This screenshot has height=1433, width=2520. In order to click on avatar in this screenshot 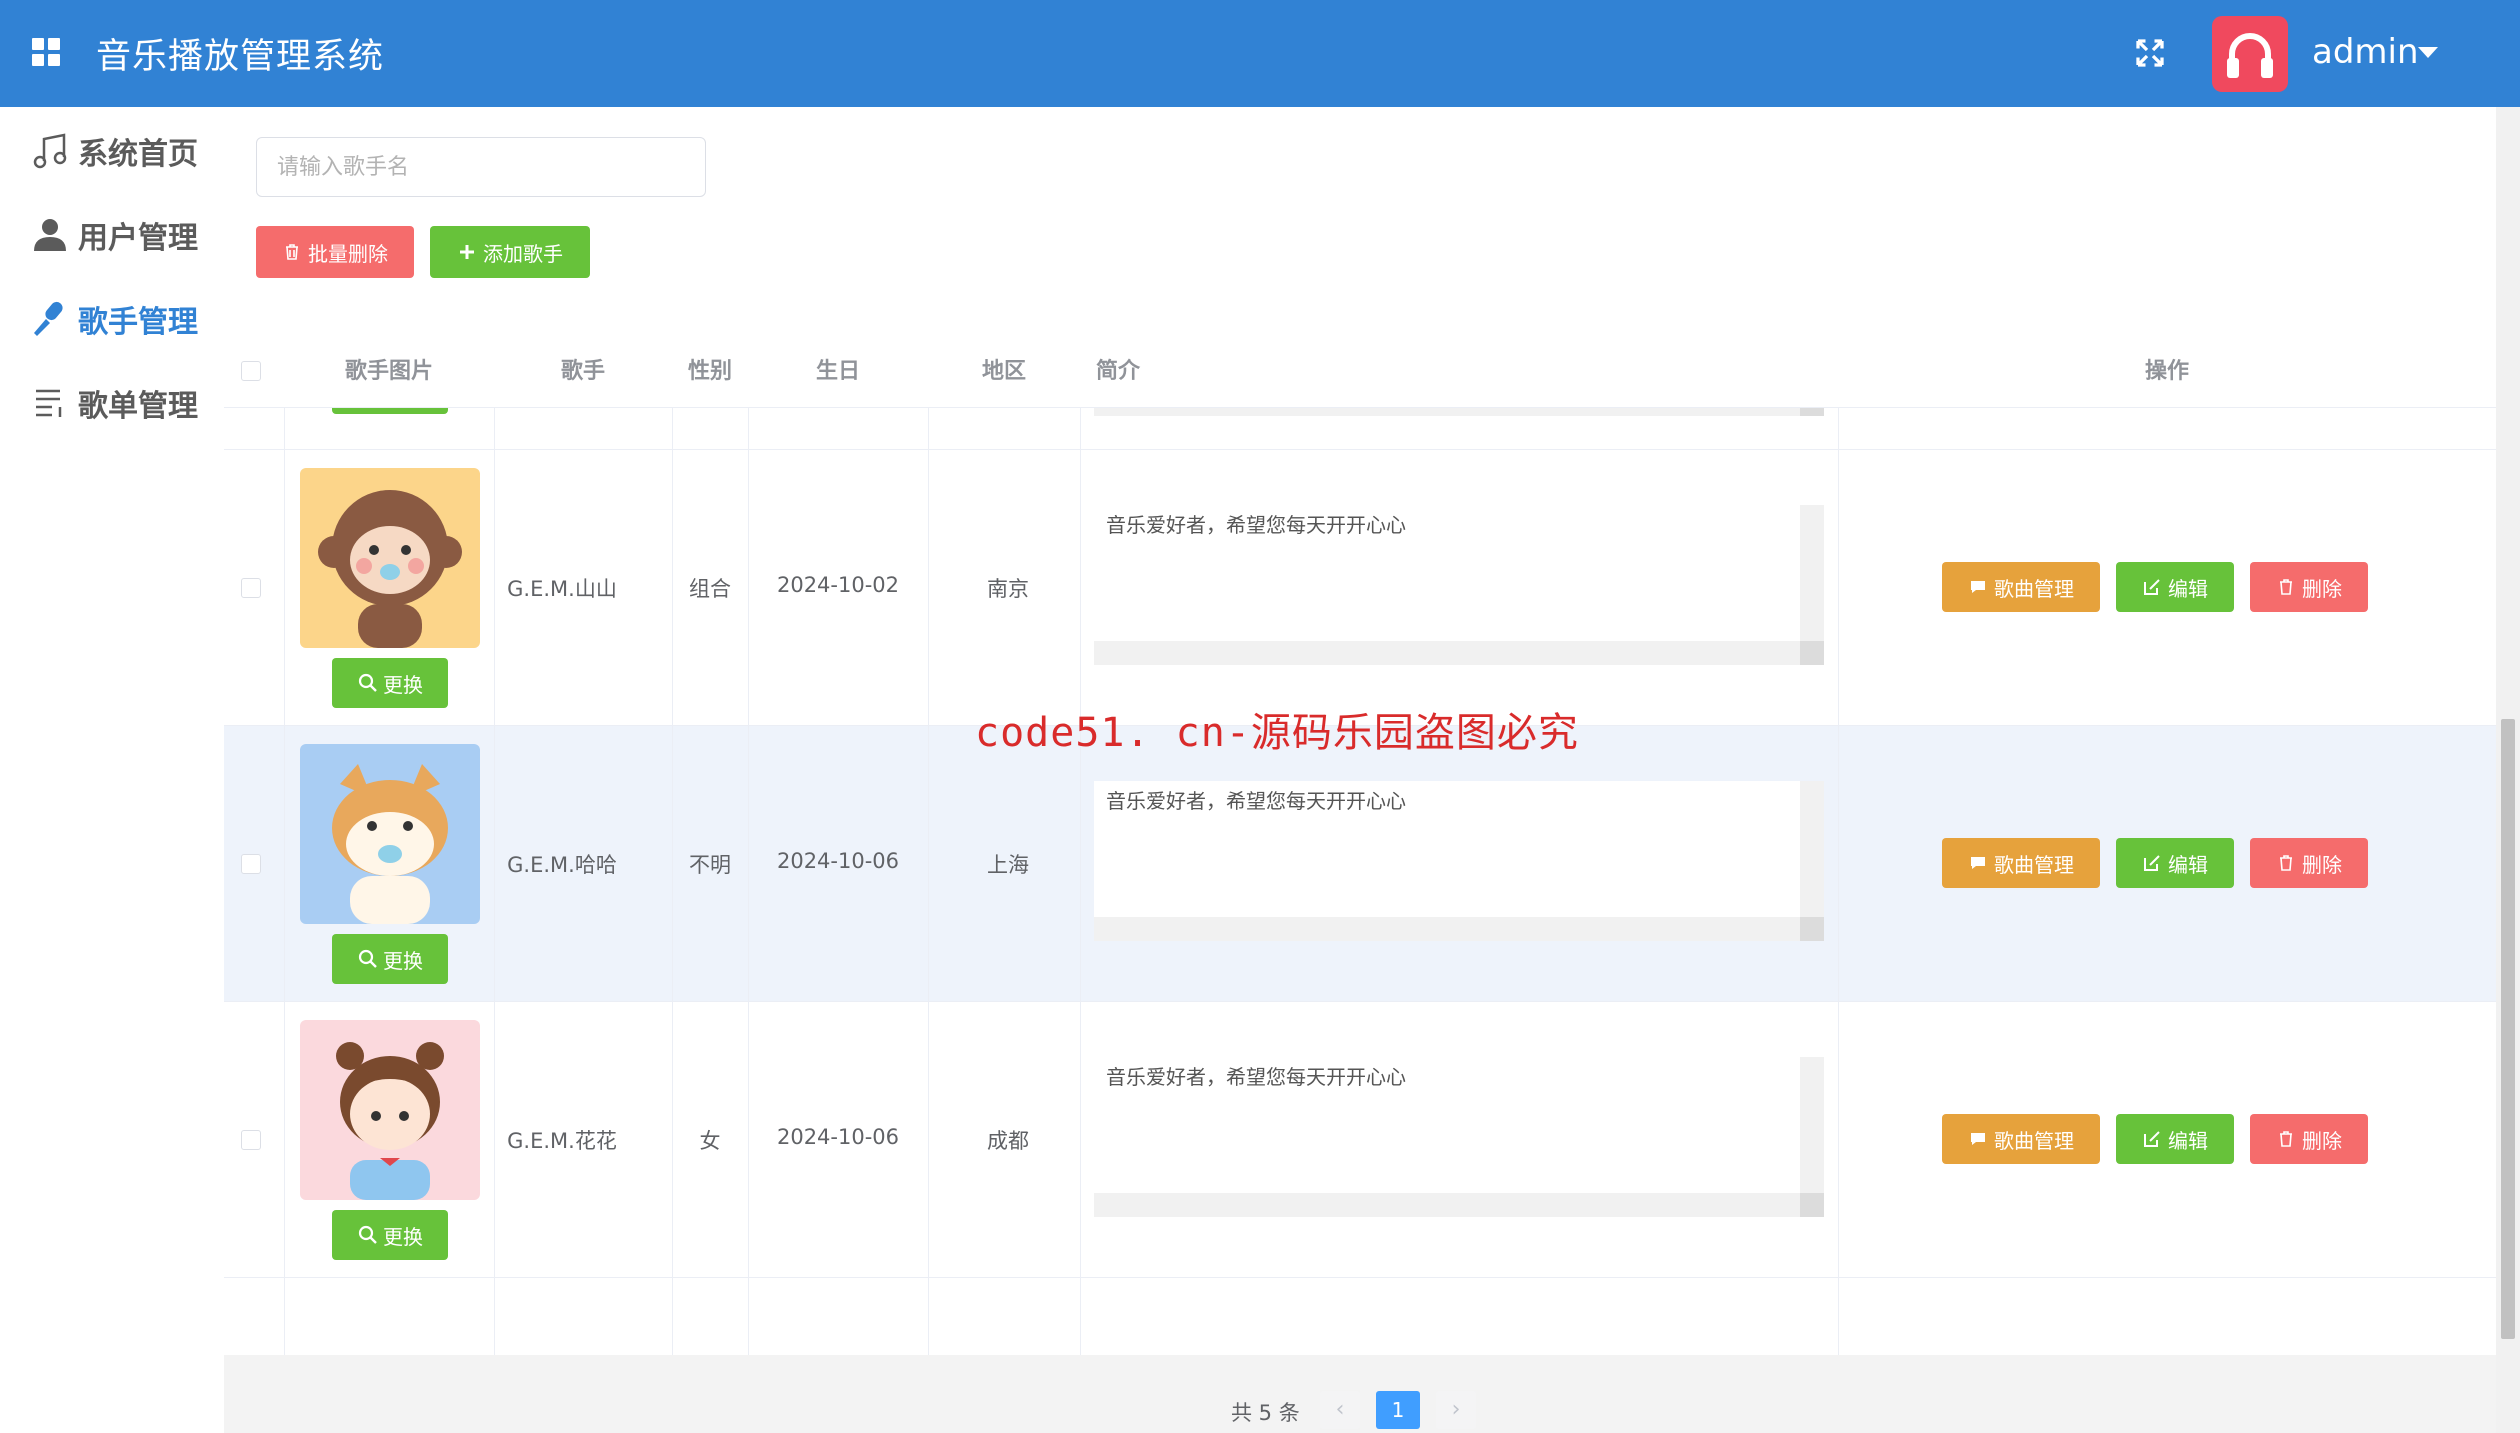, I will do `click(2250, 54)`.